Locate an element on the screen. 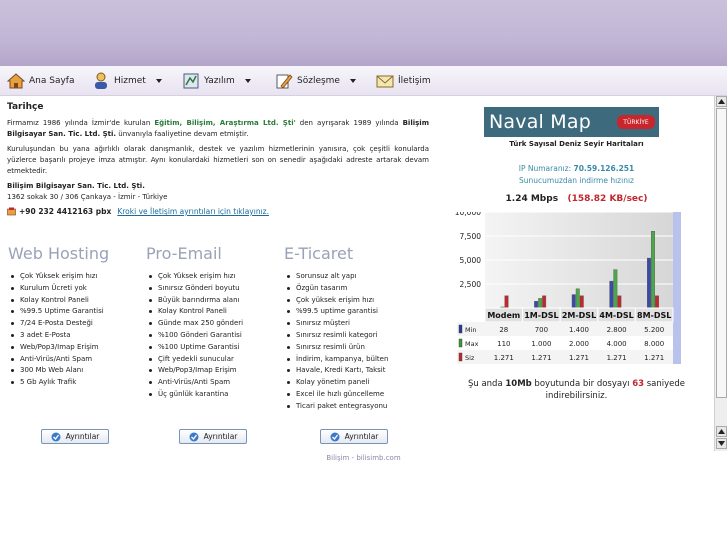 The width and height of the screenshot is (727, 545). button-label: Ayrıntılar is located at coordinates (220, 436).